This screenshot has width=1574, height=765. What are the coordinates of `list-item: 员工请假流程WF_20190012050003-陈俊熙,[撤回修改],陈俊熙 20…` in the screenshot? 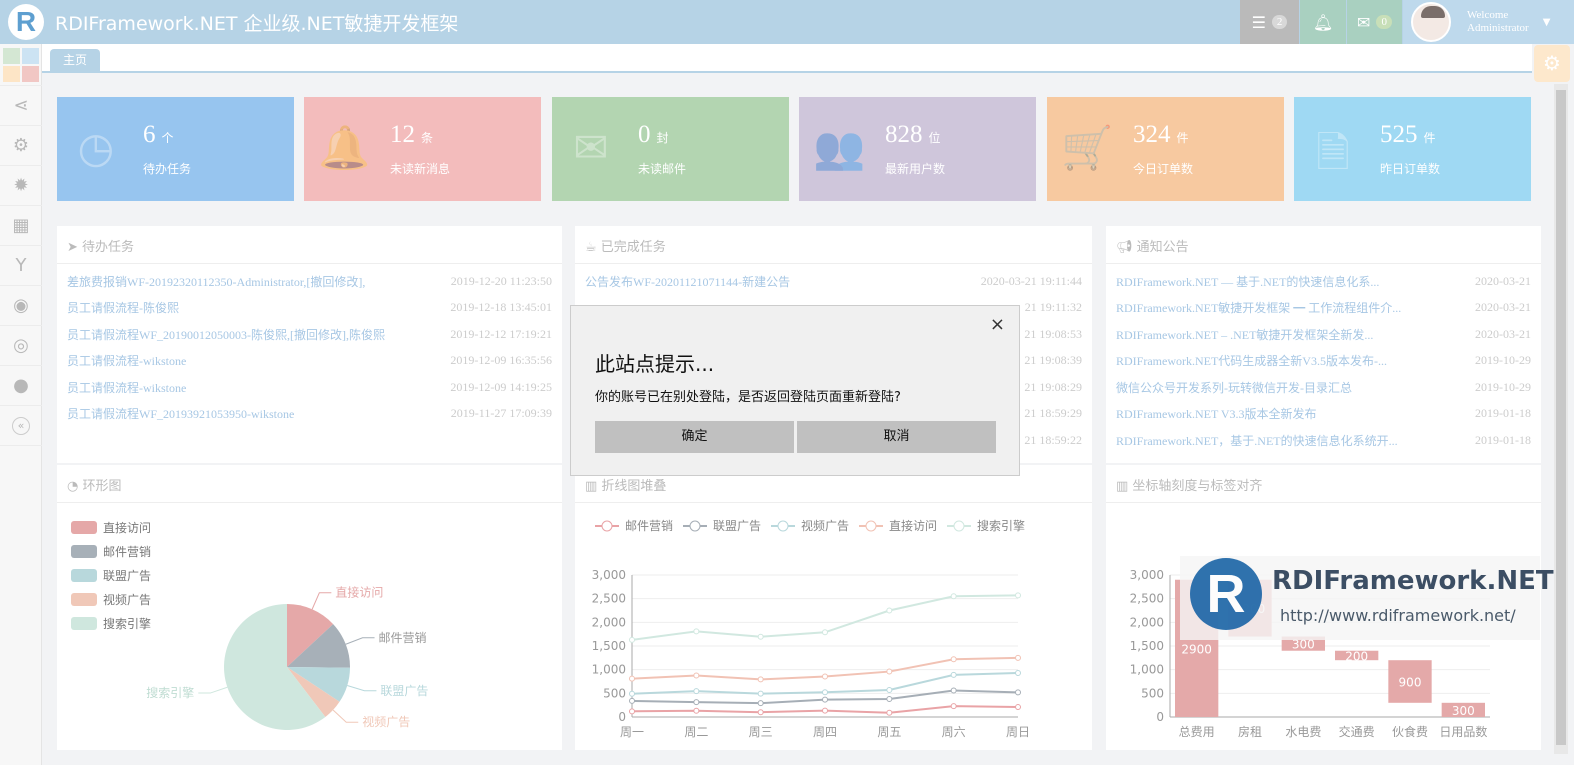 It's located at (309, 334).